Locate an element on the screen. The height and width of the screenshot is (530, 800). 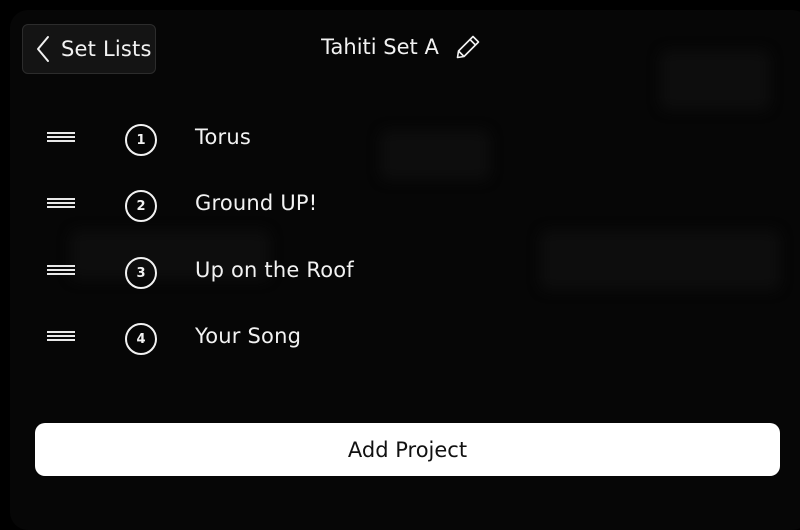
song-number-badge: 4 is located at coordinates (141, 339).